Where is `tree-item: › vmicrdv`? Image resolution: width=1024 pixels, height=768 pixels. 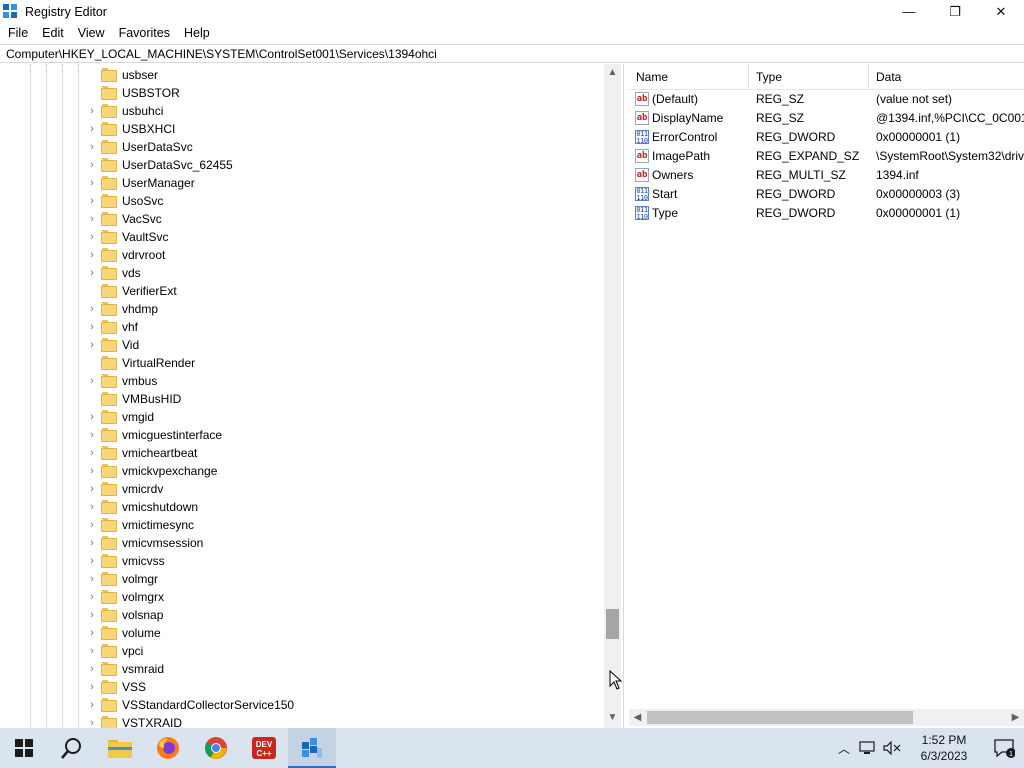
tree-item: › vmicrdv is located at coordinates (300, 489).